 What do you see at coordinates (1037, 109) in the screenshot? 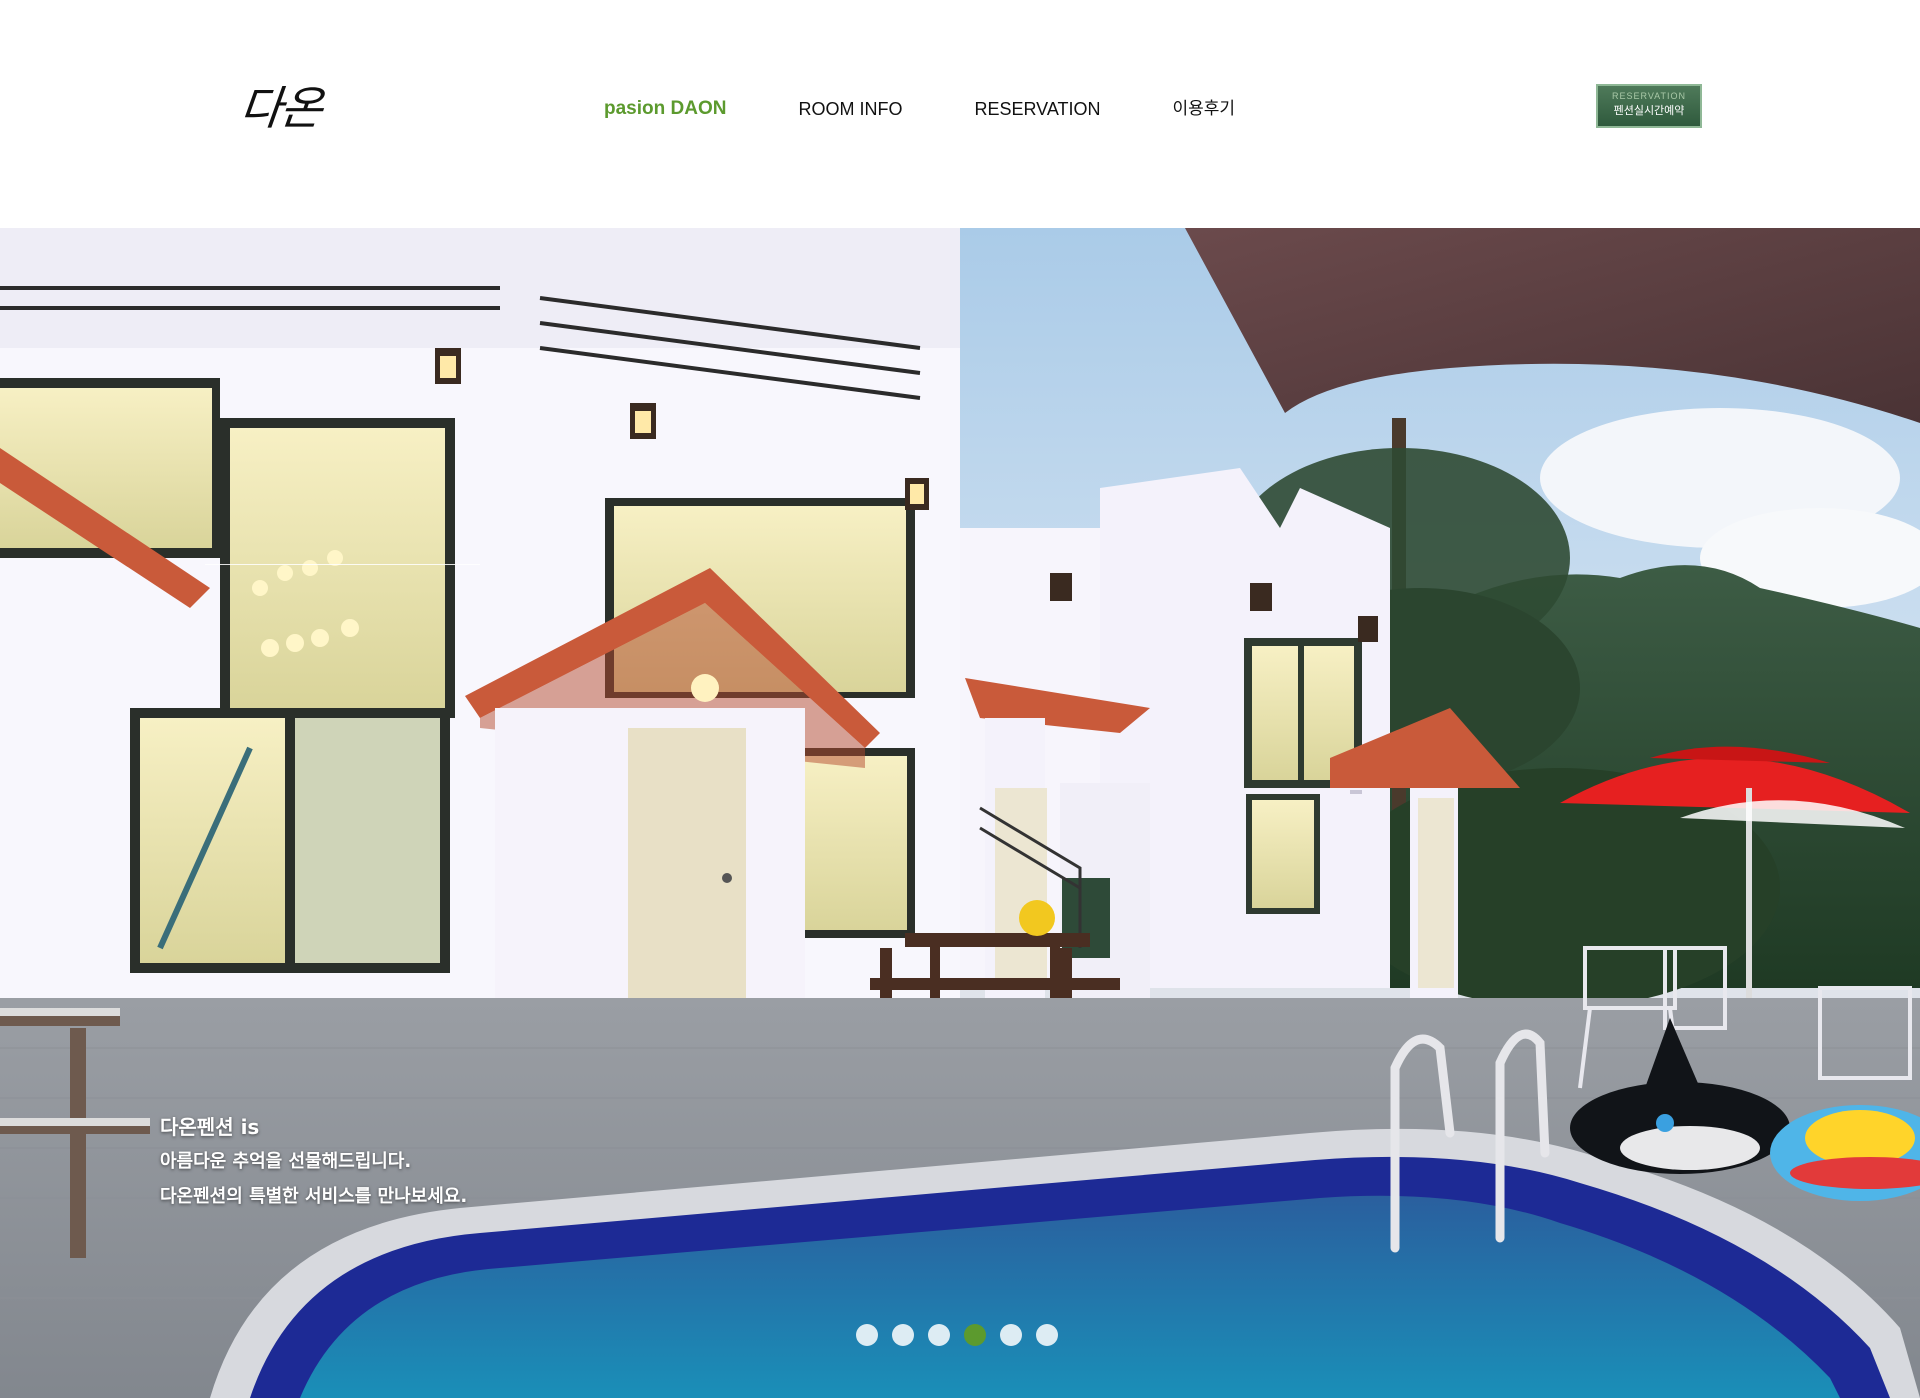
I see `nav-reservation: RESERVATION` at bounding box center [1037, 109].